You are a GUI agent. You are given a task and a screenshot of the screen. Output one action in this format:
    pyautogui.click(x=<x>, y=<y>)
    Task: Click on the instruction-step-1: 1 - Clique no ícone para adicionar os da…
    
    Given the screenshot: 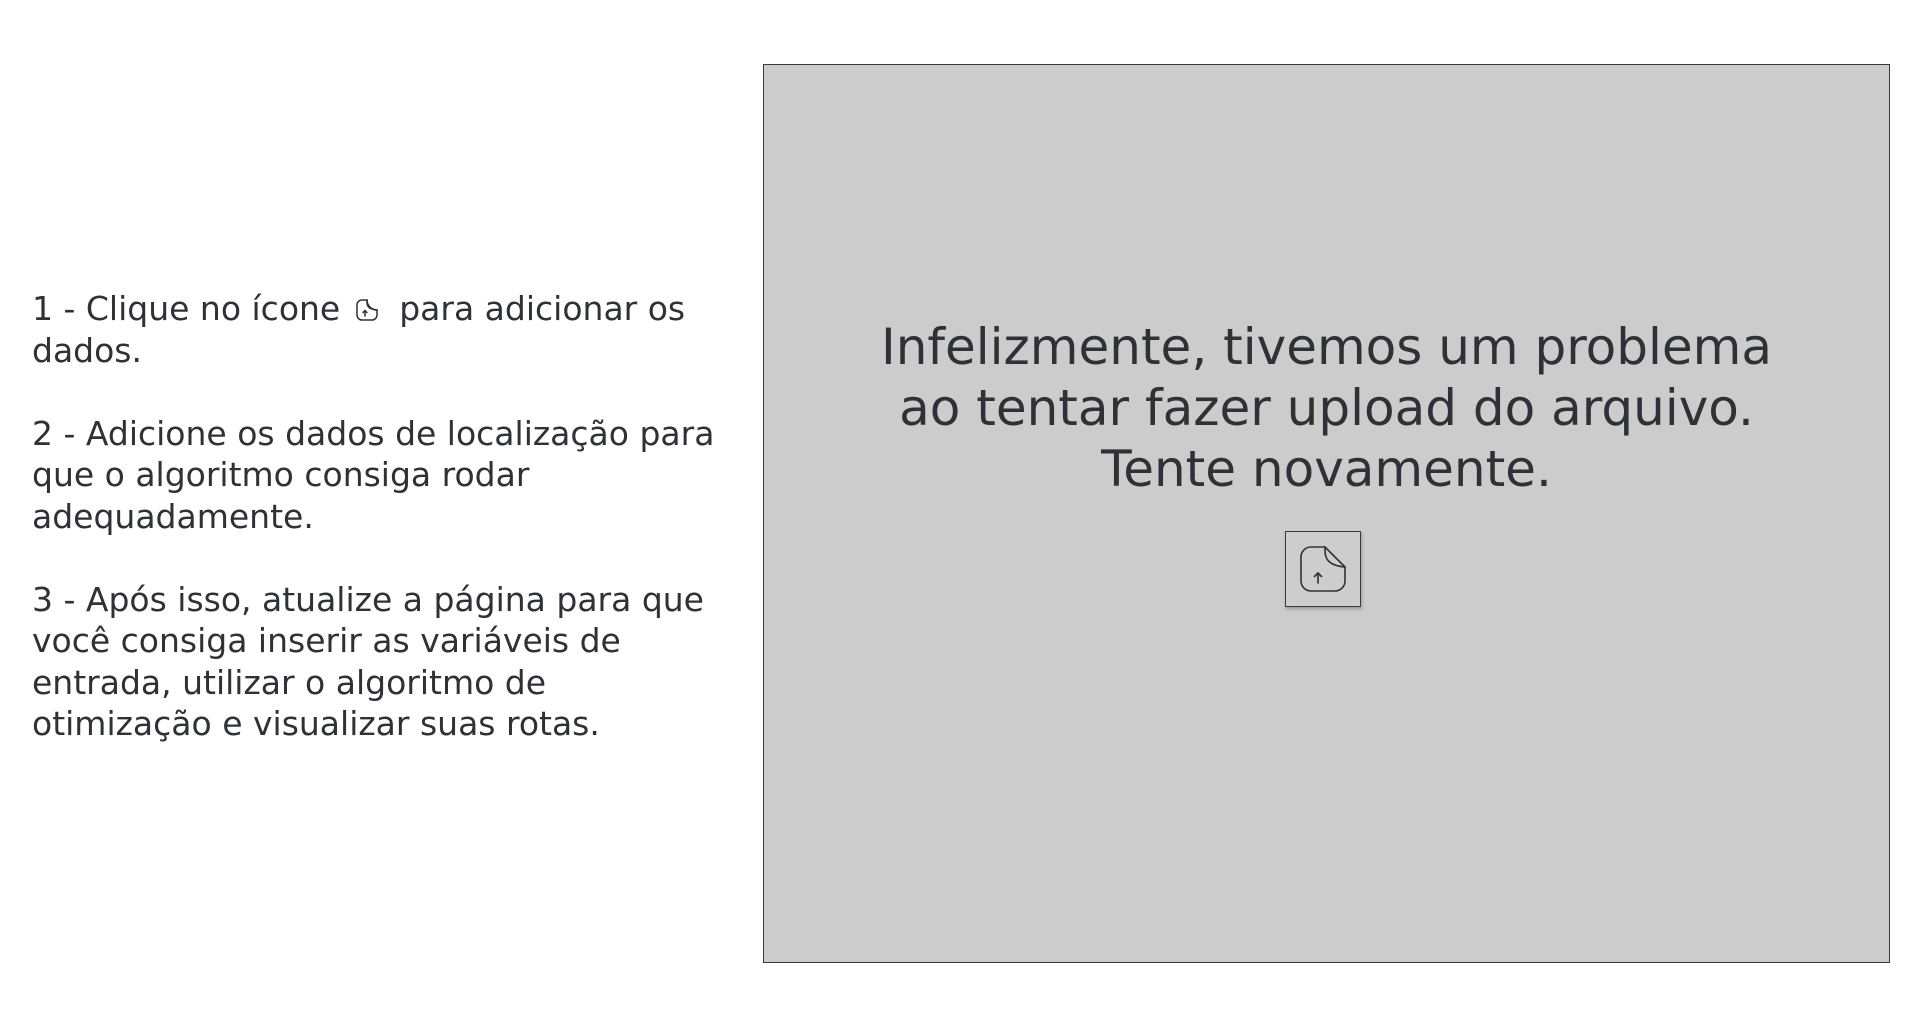 What is the action you would take?
    pyautogui.click(x=377, y=329)
    